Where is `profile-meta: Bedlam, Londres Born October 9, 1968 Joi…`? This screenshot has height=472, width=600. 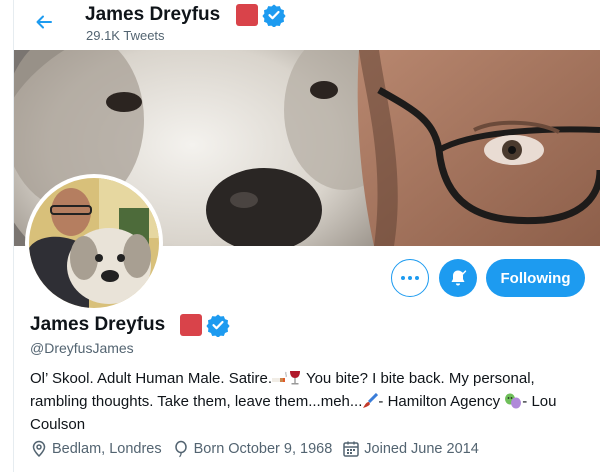
profile-meta: Bedlam, Londres Born October 9, 1968 Joi… is located at coordinates (259, 449).